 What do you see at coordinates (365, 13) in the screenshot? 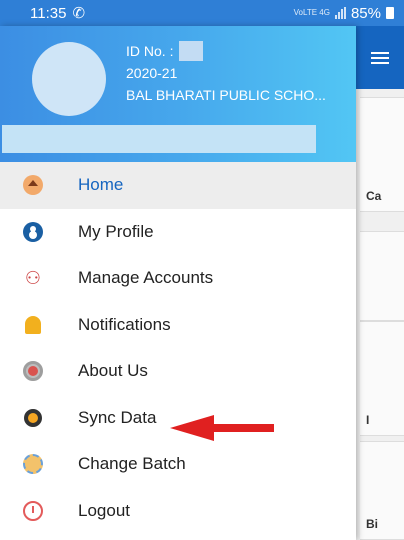
I see `battery-percent: 85%` at bounding box center [365, 13].